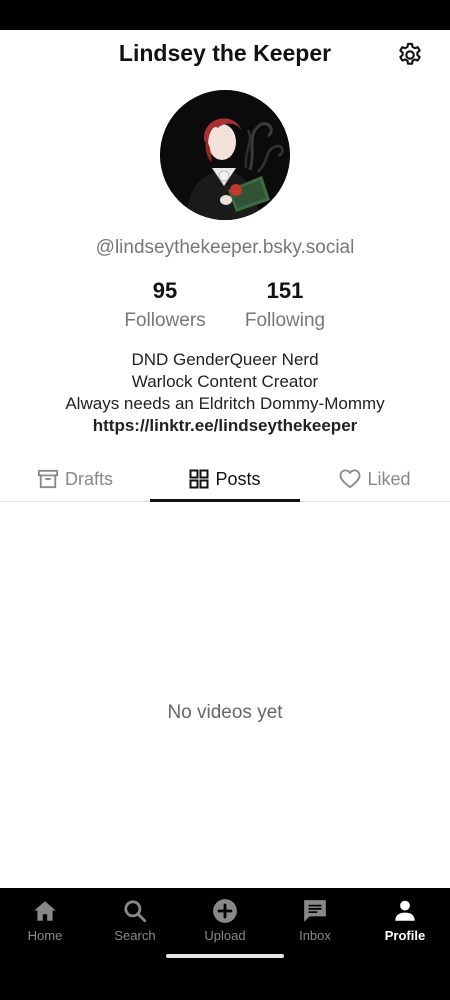 The image size is (450, 1000). I want to click on followers-stat: 95 Followers, so click(165, 305).